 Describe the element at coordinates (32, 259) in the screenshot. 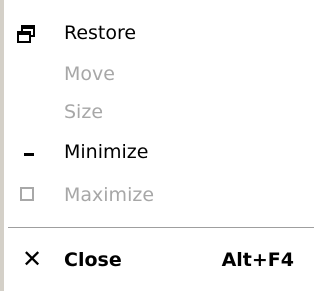

I see `close-icon: ✕` at that location.